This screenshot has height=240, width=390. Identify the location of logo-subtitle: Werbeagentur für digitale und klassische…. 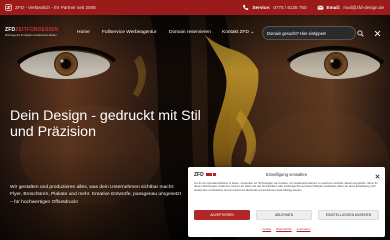
(31, 35).